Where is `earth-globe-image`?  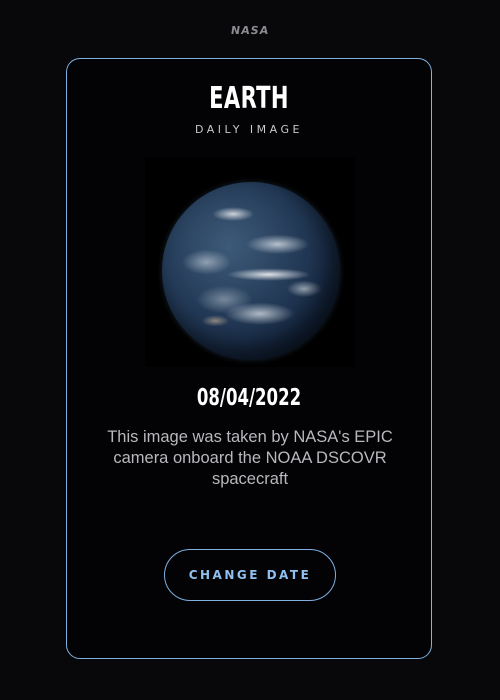
earth-globe-image is located at coordinates (251, 271).